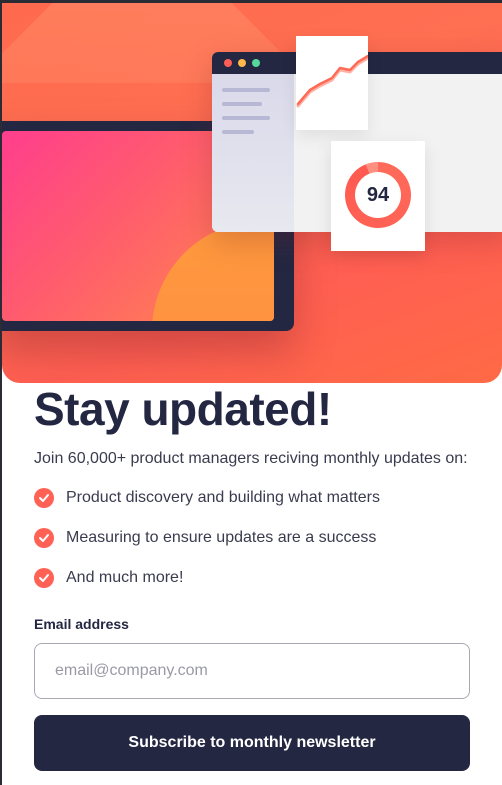 This screenshot has width=502, height=785. I want to click on email-field, so click(252, 671).